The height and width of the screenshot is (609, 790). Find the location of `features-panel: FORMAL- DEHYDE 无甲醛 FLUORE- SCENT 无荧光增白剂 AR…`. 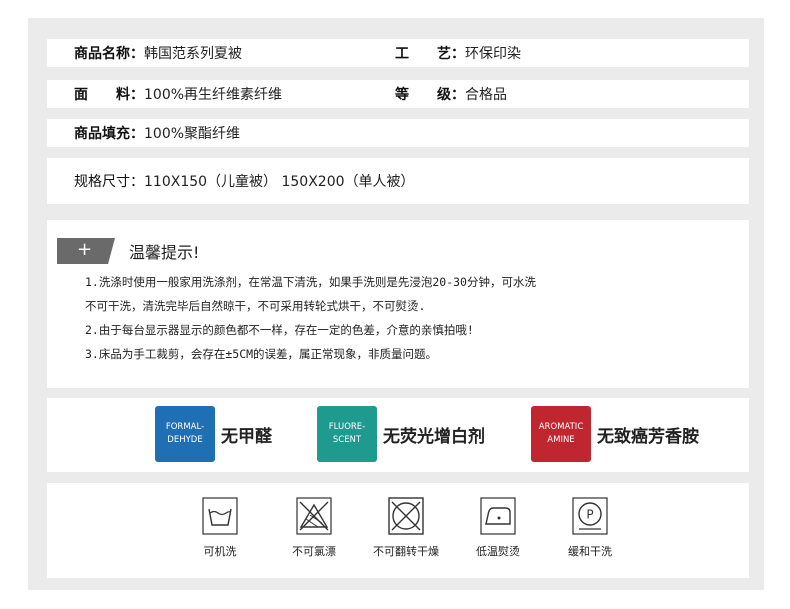

features-panel: FORMAL- DEHYDE 无甲醛 FLUORE- SCENT 无荧光增白剂 AR… is located at coordinates (398, 435).